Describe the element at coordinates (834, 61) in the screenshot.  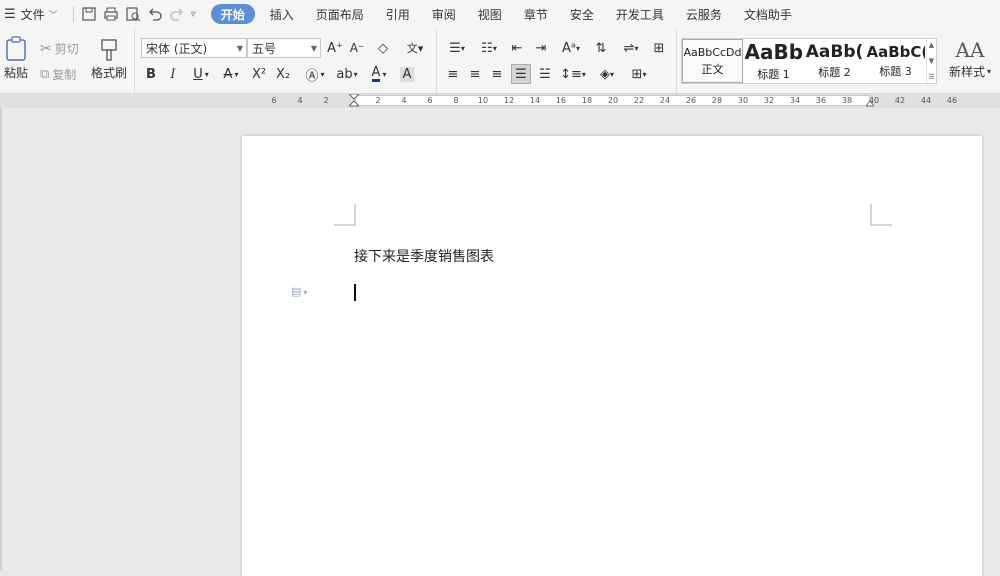
I see `style-heading-2: AaBb( 标题 2` at that location.